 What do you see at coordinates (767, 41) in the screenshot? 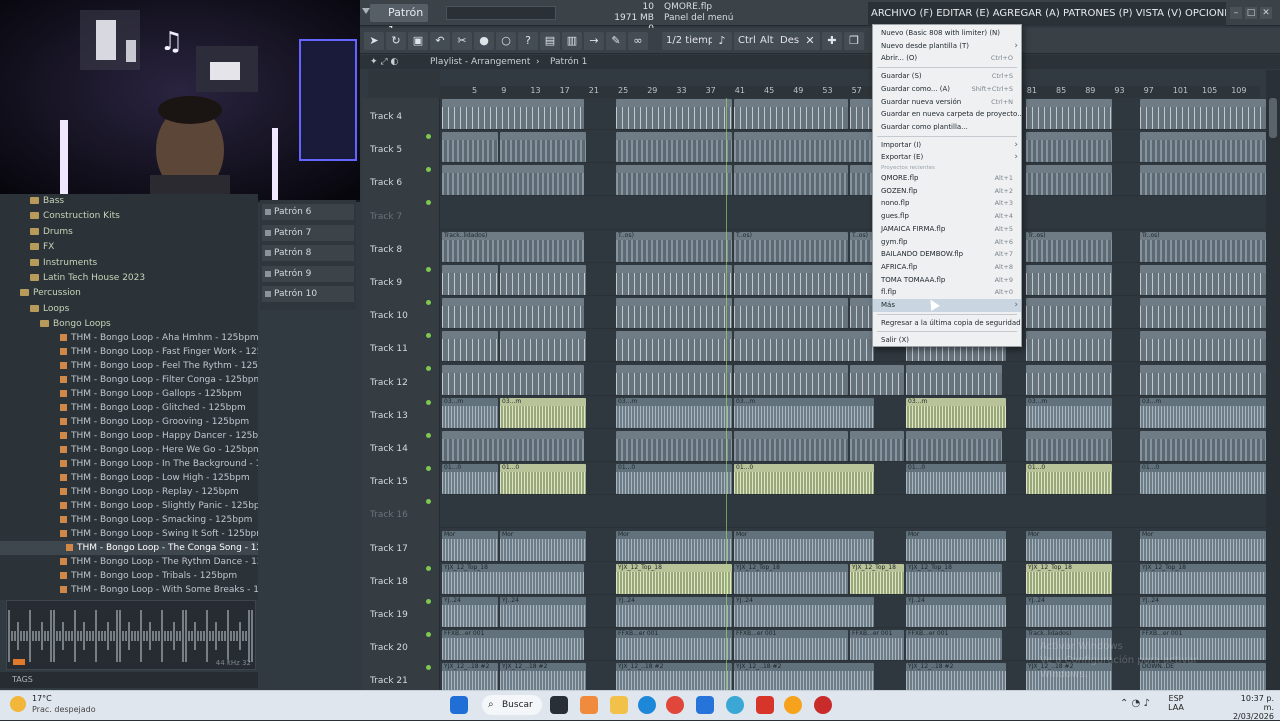
I see `alt-button: Alt` at bounding box center [767, 41].